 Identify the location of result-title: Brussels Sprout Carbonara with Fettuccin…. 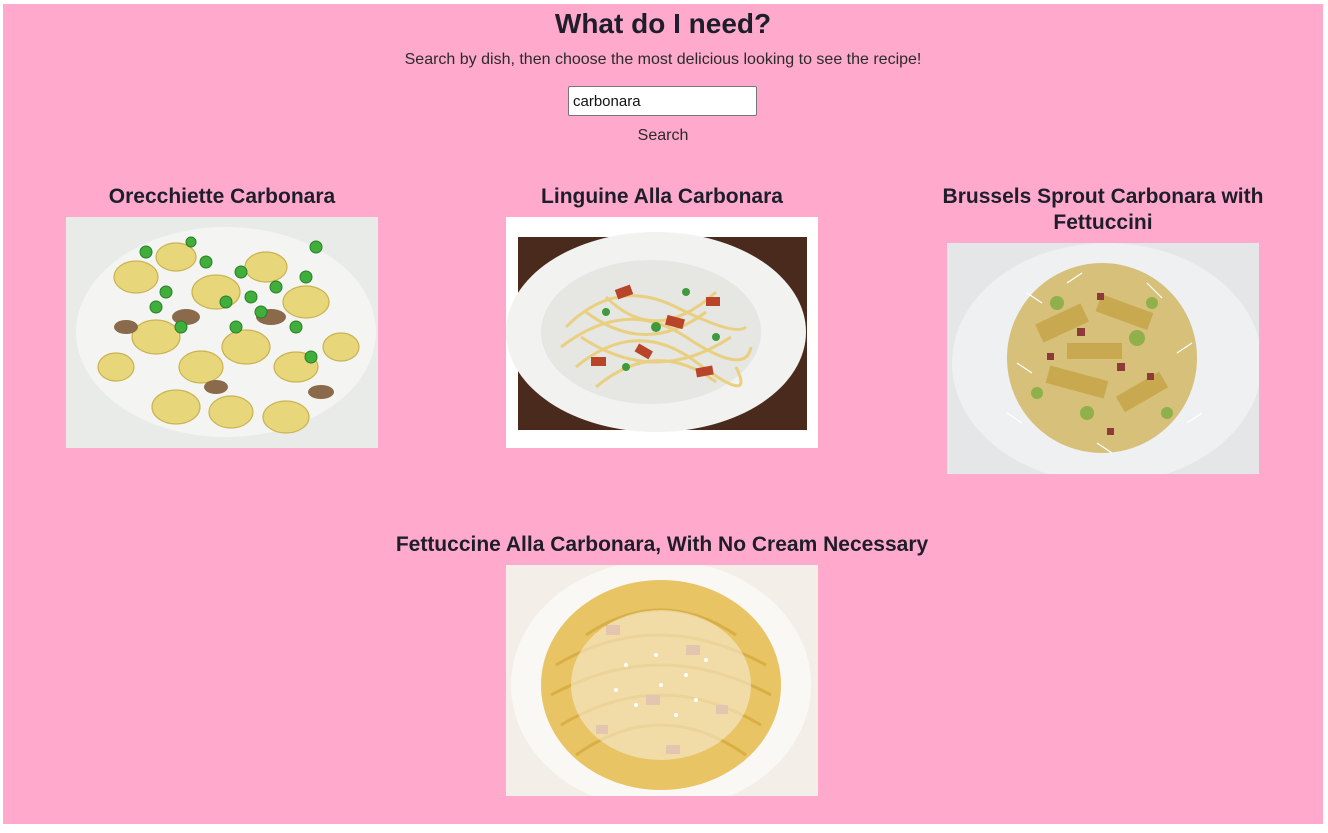
(1103, 210).